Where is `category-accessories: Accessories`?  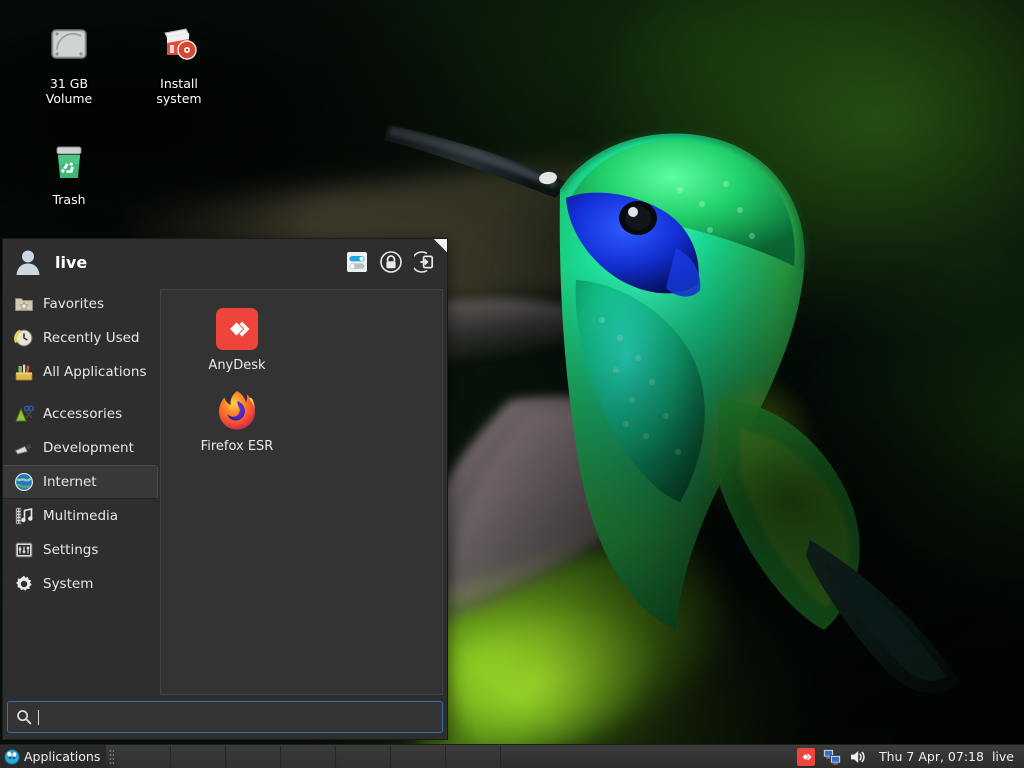 category-accessories: Accessories is located at coordinates (80, 414).